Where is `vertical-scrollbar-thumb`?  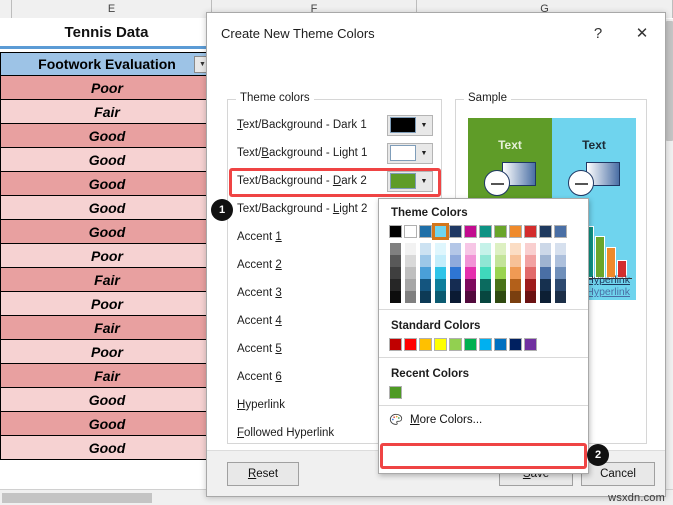 vertical-scrollbar-thumb is located at coordinates (669, 81).